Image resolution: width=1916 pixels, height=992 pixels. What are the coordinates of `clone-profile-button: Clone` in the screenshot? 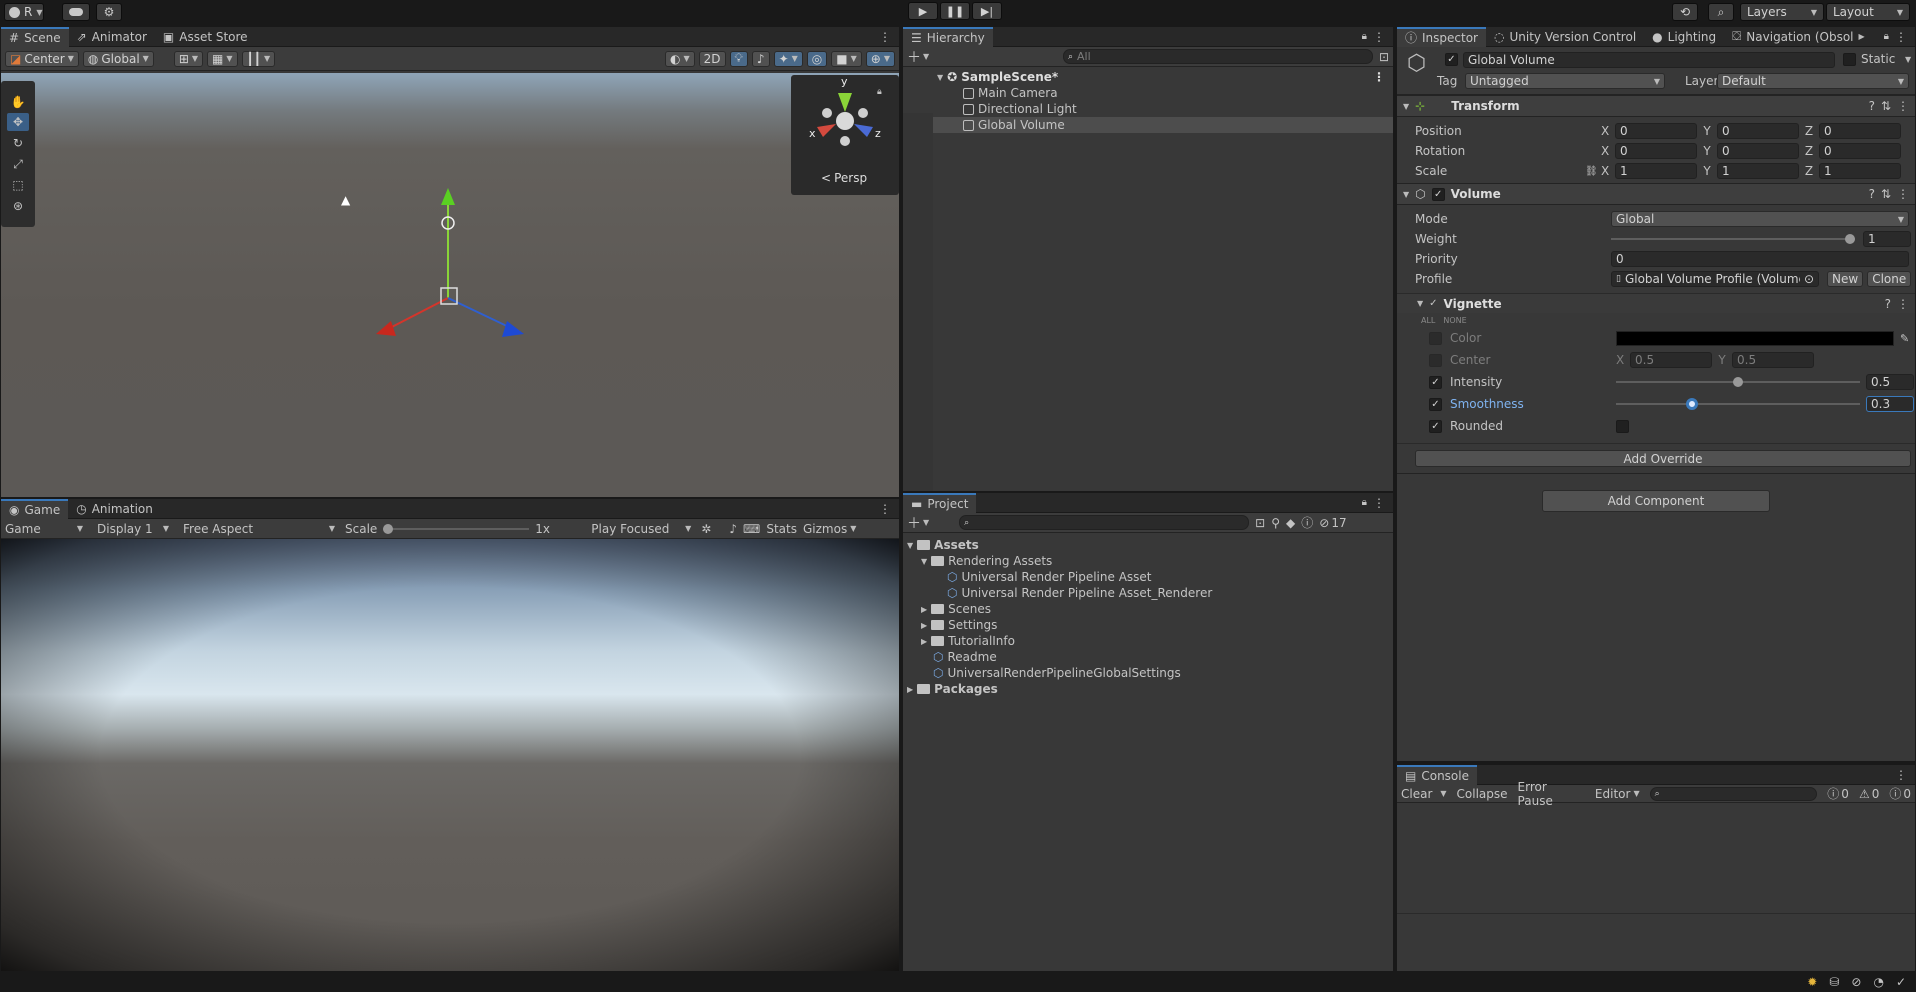 It's located at (1889, 279).